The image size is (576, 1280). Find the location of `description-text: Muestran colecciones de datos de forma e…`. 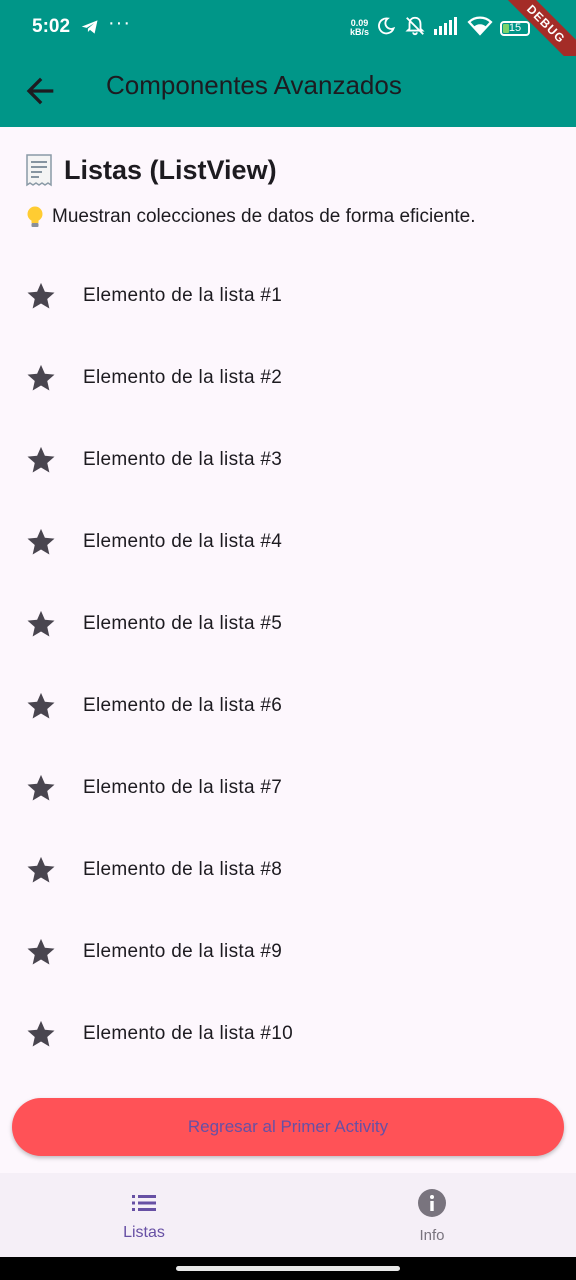

description-text: Muestran colecciones de datos de forma e… is located at coordinates (264, 216).